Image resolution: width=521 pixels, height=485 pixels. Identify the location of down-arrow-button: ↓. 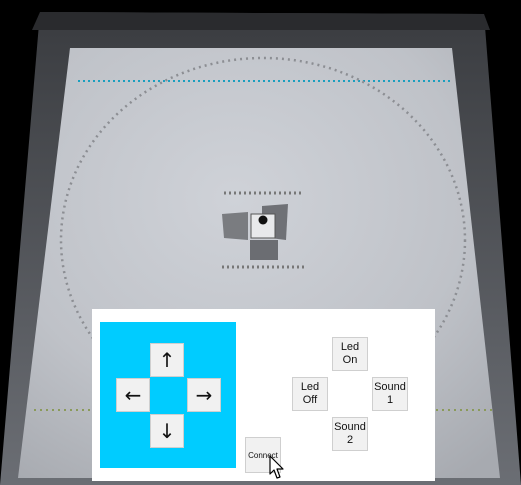
(167, 431).